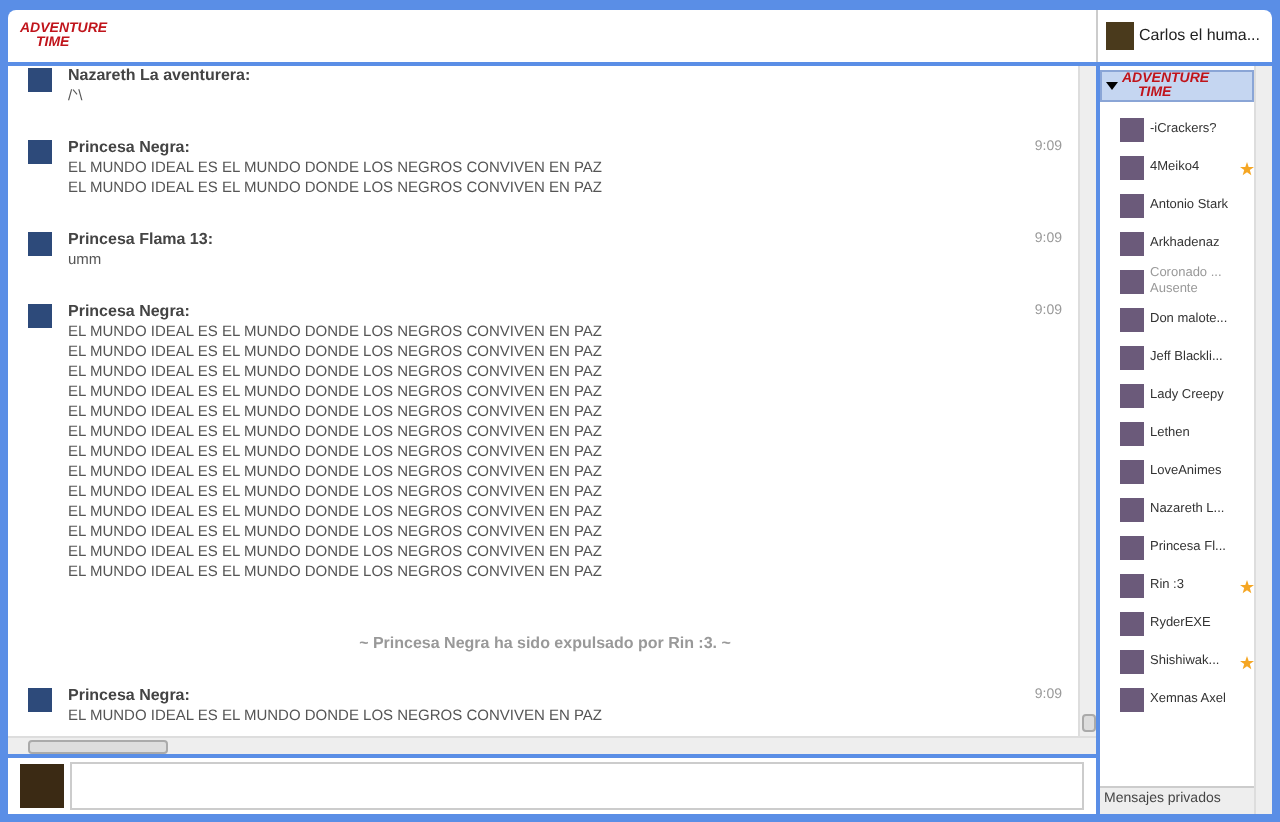 This screenshot has width=1280, height=822. Describe the element at coordinates (159, 76) in the screenshot. I see `author-name: Nazareth La aventurera:` at that location.